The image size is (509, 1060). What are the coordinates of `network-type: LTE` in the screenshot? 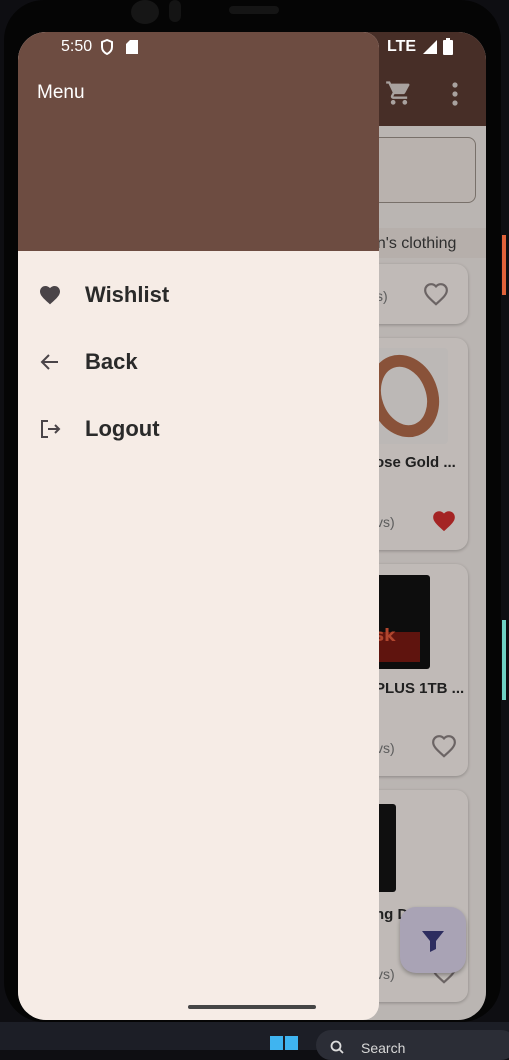 It's located at (402, 46).